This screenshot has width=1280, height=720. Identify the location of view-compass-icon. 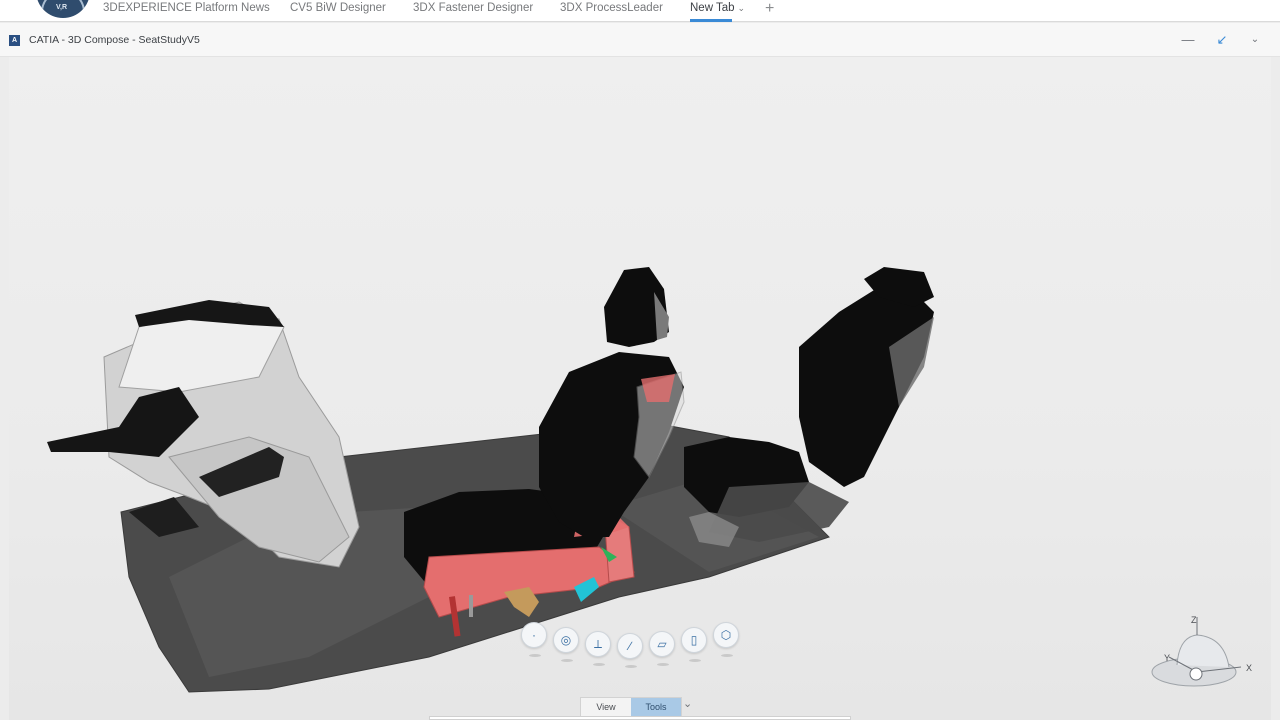
(1196, 652).